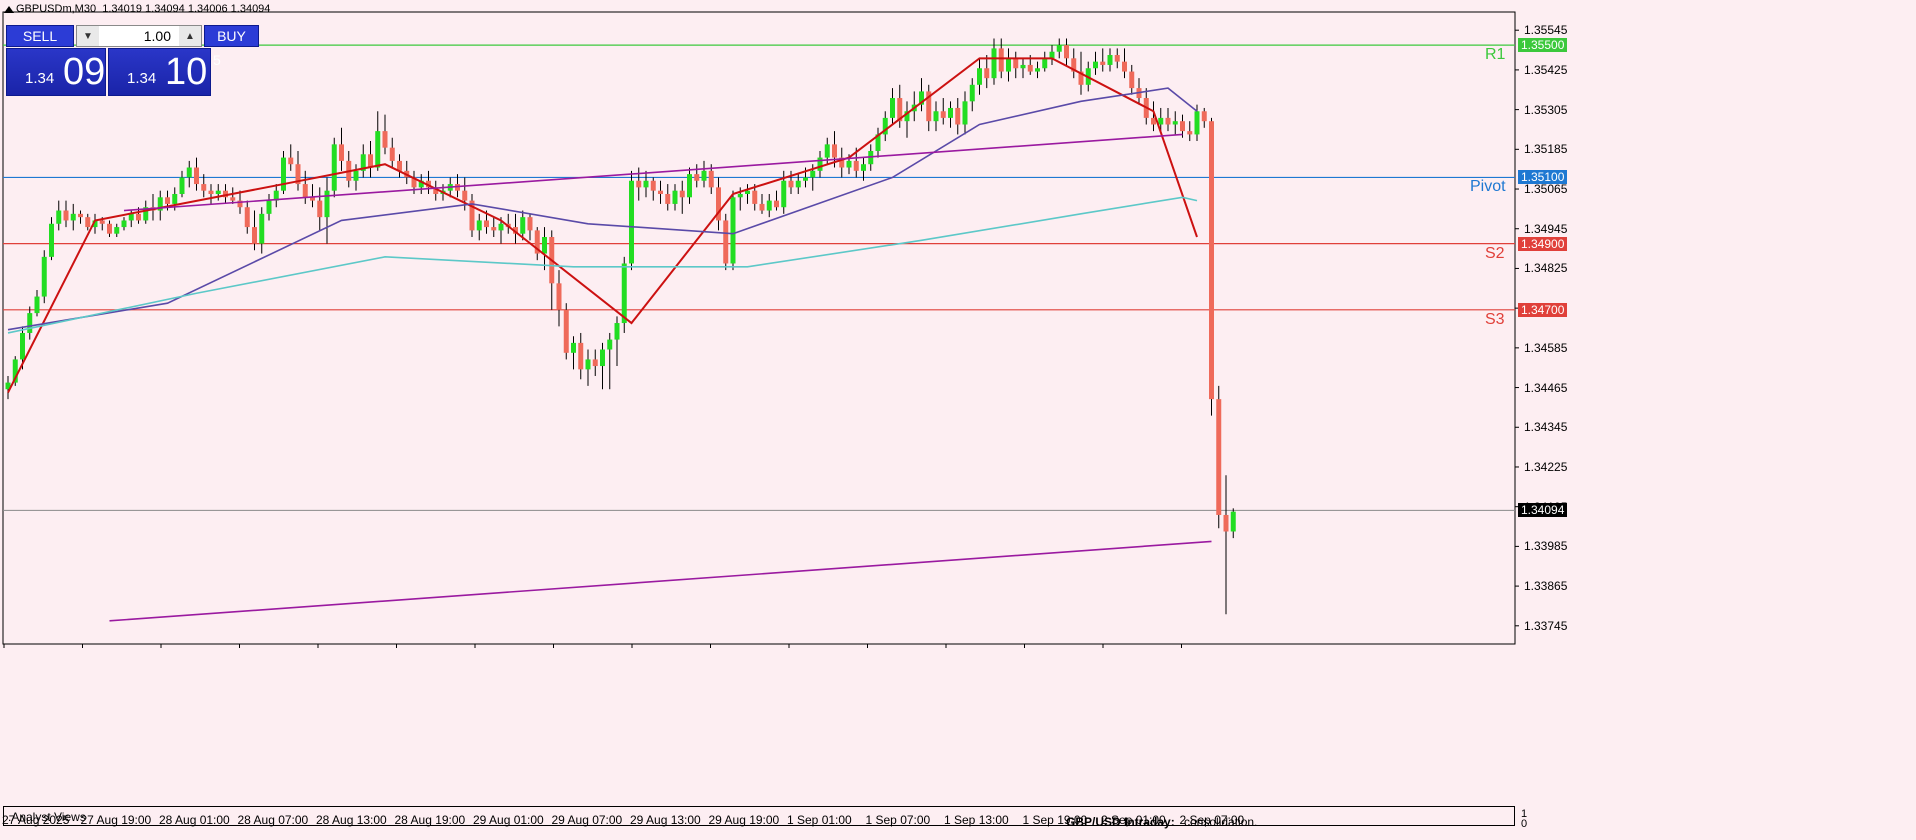  What do you see at coordinates (1546, 149) in the screenshot?
I see `y-tick-label: 1.35185` at bounding box center [1546, 149].